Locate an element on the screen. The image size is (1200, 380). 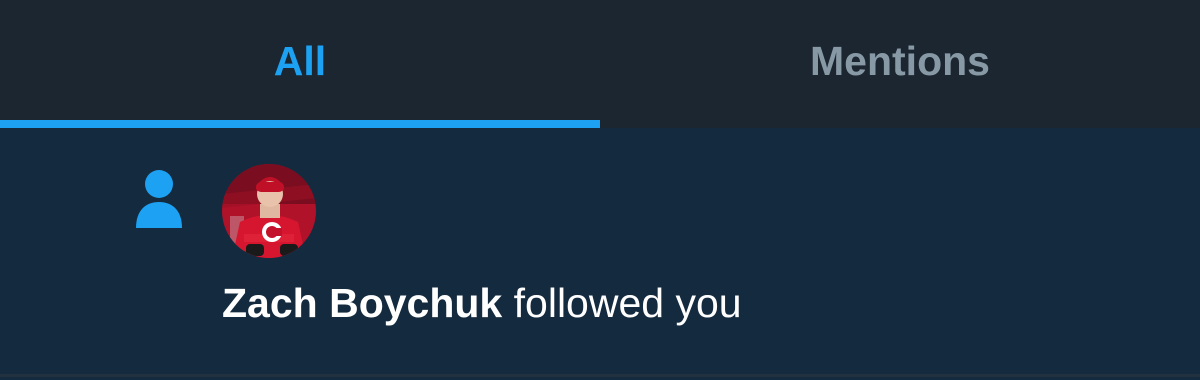
avatar-image is located at coordinates (269, 211).